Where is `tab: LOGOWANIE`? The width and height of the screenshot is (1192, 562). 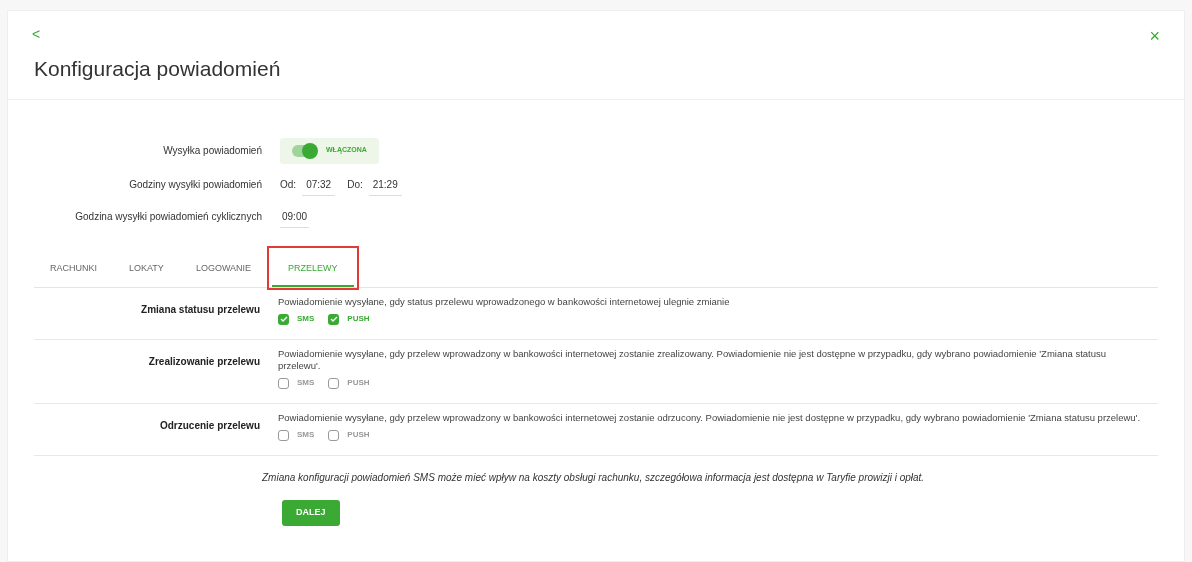
tab: LOGOWANIE is located at coordinates (223, 271).